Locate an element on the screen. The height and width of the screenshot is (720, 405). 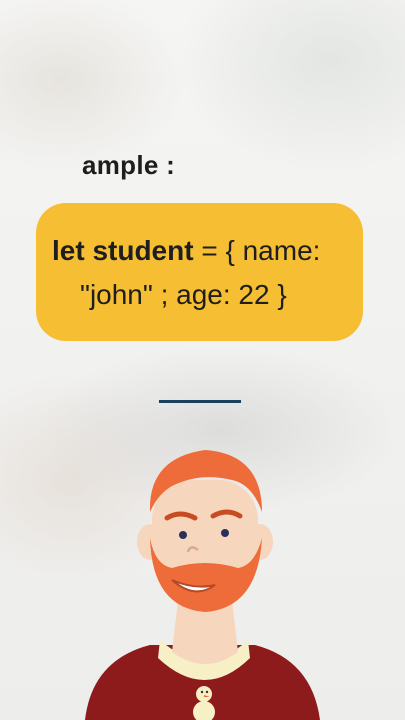
code-line-1: let student = { name: is located at coordinates (186, 251).